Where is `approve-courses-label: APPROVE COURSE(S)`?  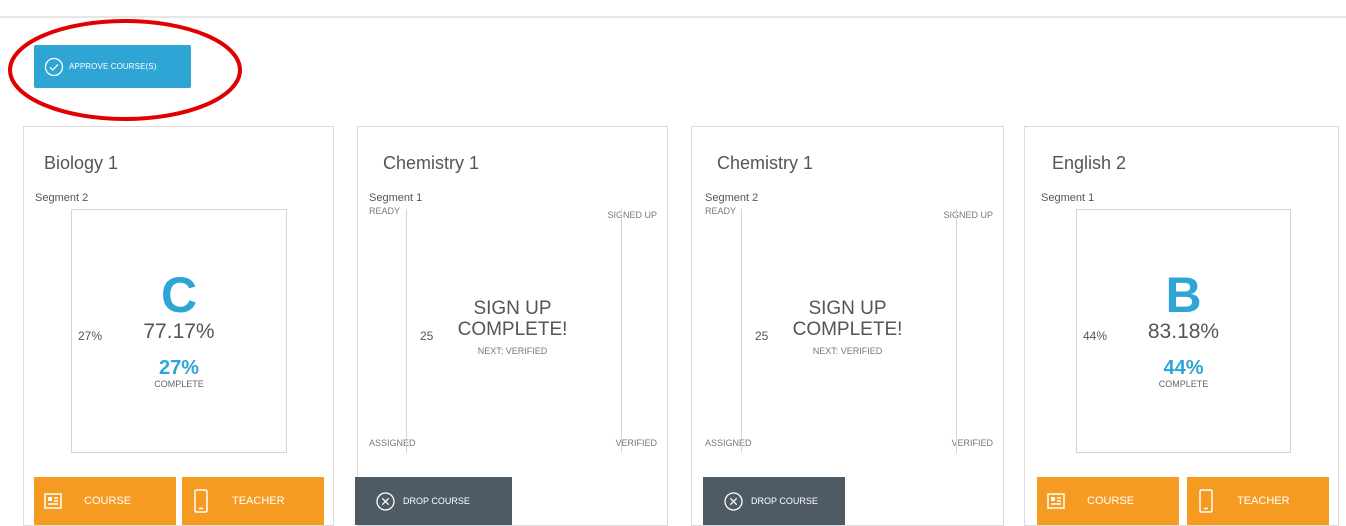
approve-courses-label: APPROVE COURSE(S) is located at coordinates (113, 66).